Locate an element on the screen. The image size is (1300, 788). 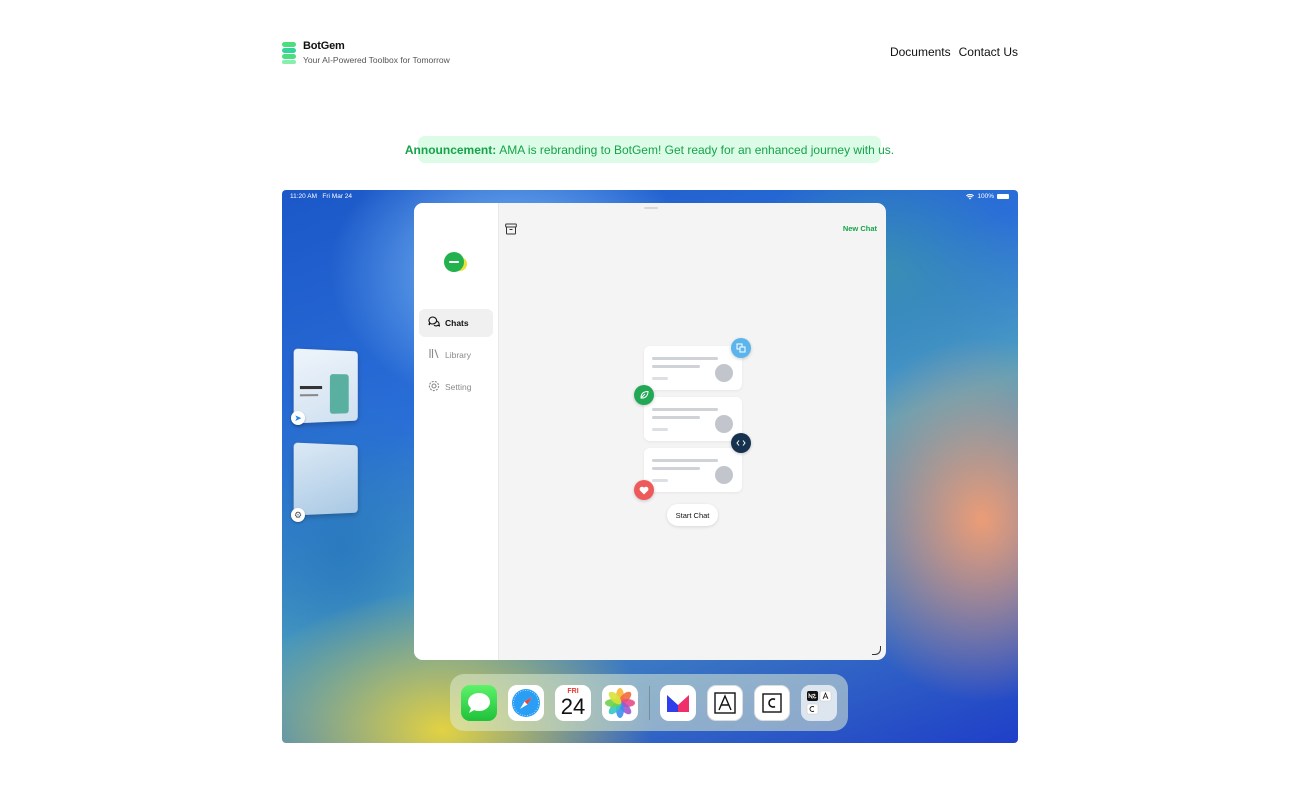
library-icon is located at coordinates (434, 355).